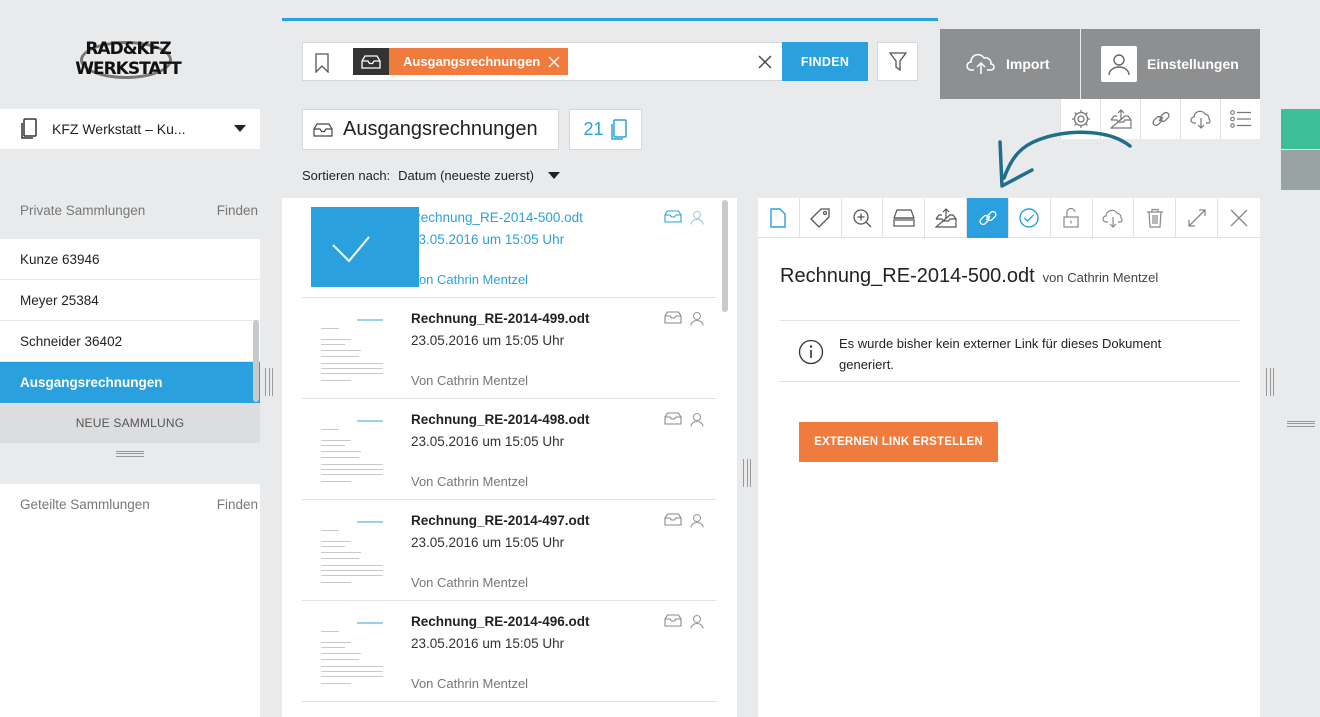 The width and height of the screenshot is (1320, 717). I want to click on search-tag-label: Ausgangsrechnungen, so click(472, 61).